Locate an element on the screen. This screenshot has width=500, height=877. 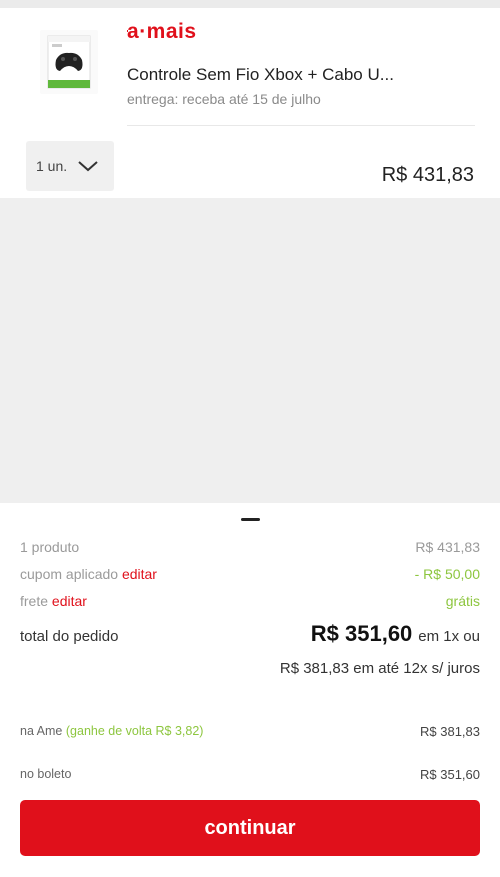
brand-logo-text: ·mais is located at coordinates (168, 31).